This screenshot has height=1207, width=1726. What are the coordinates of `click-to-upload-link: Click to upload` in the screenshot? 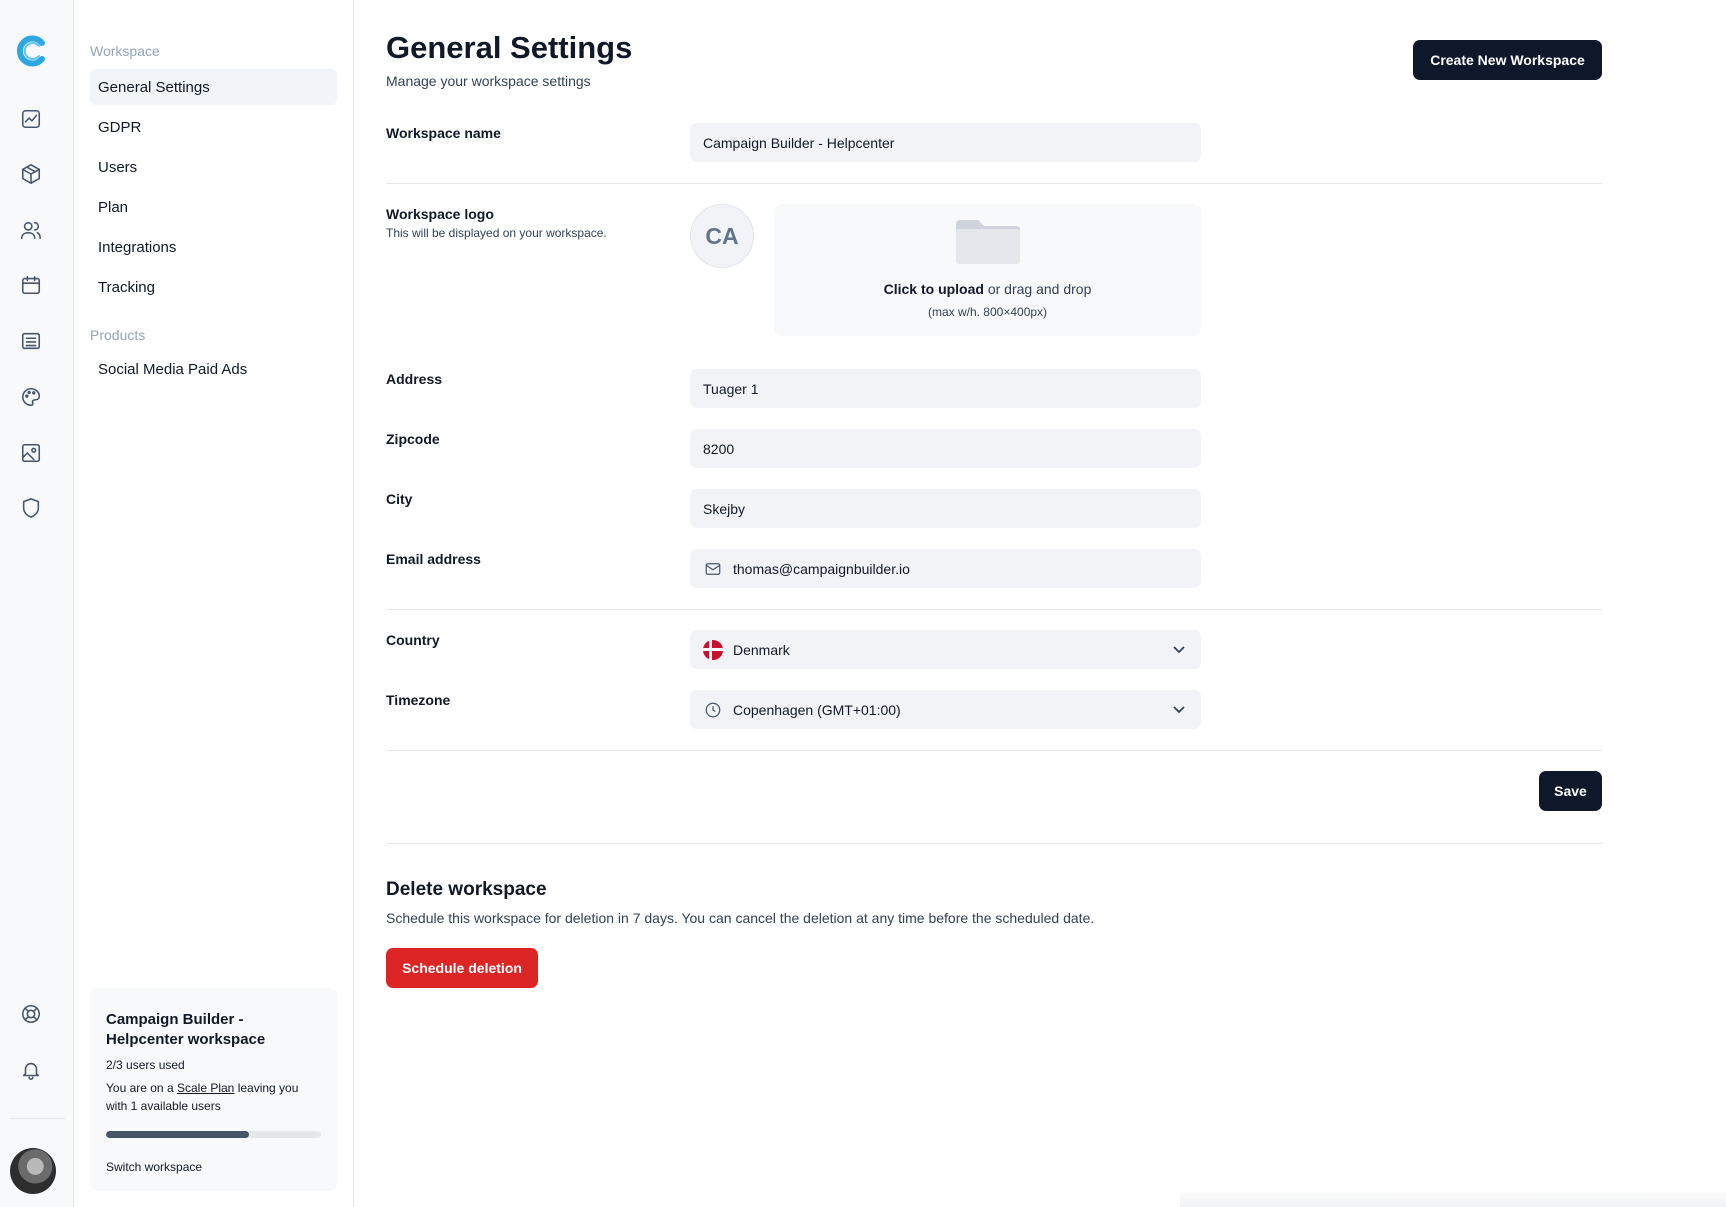 It's located at (934, 289).